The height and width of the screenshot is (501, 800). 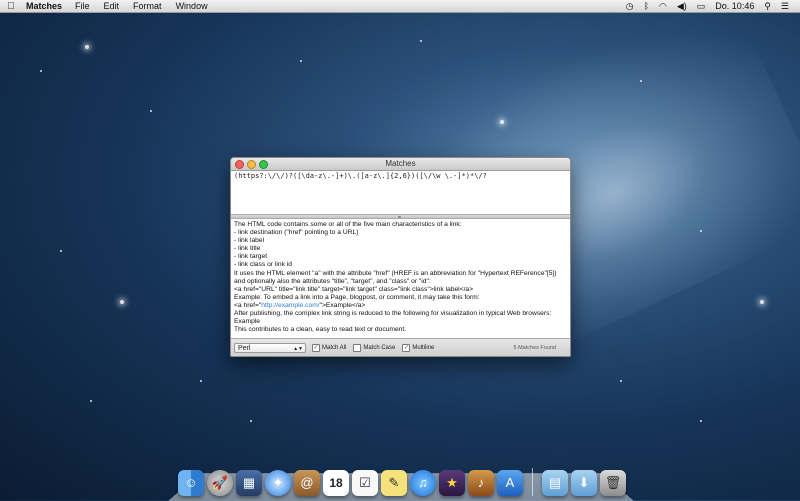 I want to click on itunes-icon: ♫, so click(x=423, y=483).